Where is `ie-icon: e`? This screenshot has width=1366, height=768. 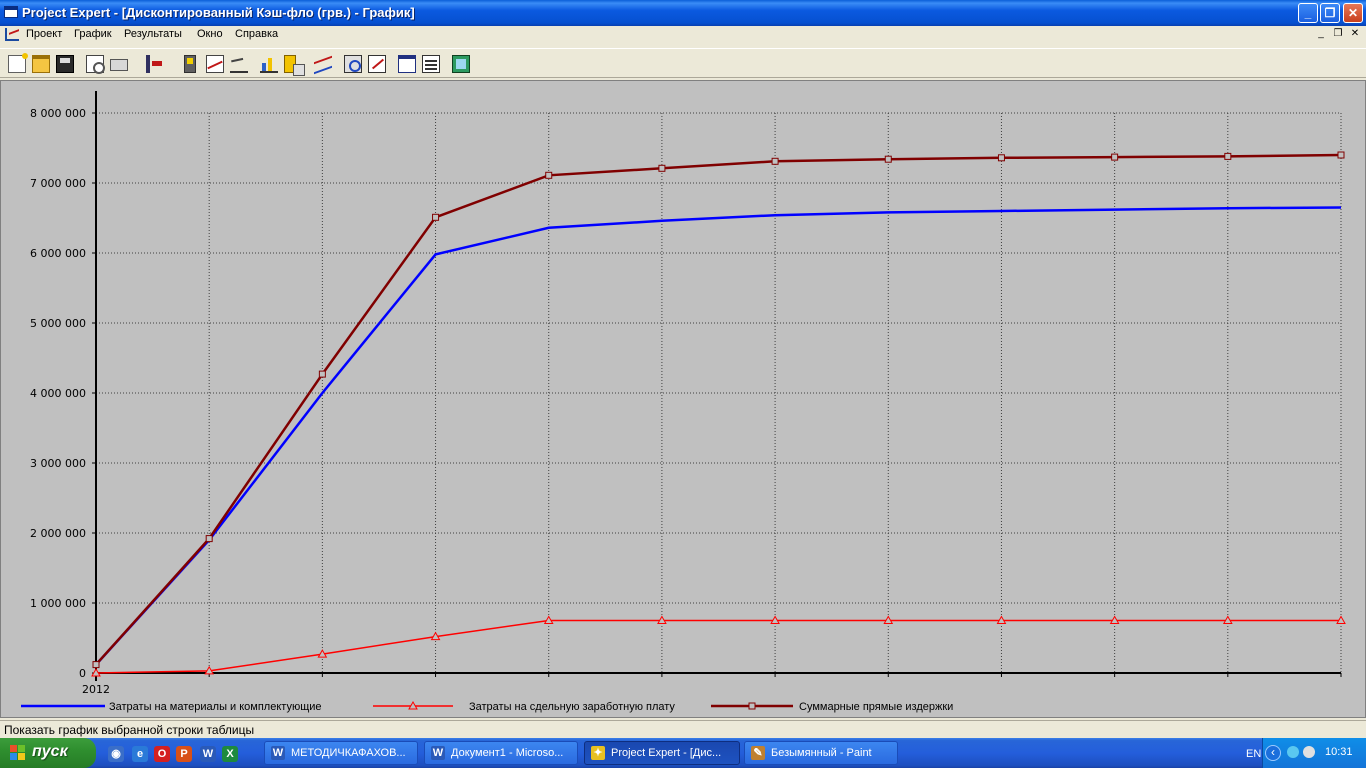
ie-icon: e is located at coordinates (140, 754).